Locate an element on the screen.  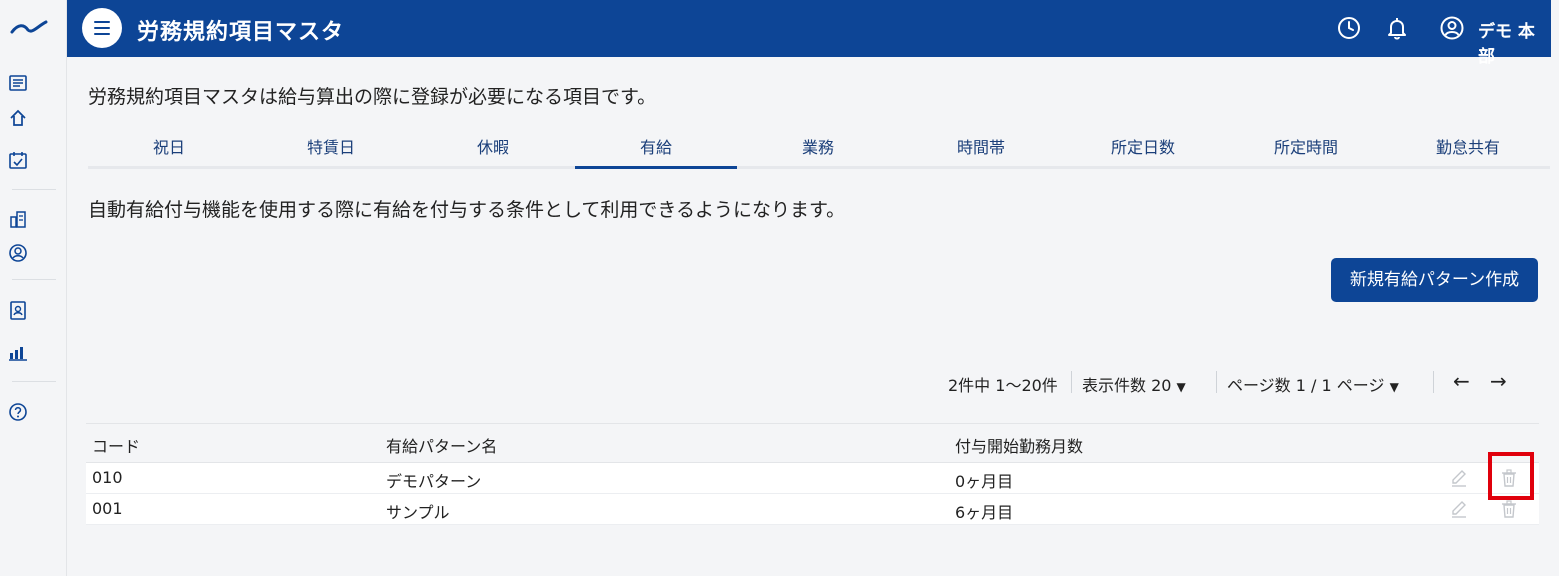
tab-attendance-share: 勤怠共有 is located at coordinates (1468, 148).